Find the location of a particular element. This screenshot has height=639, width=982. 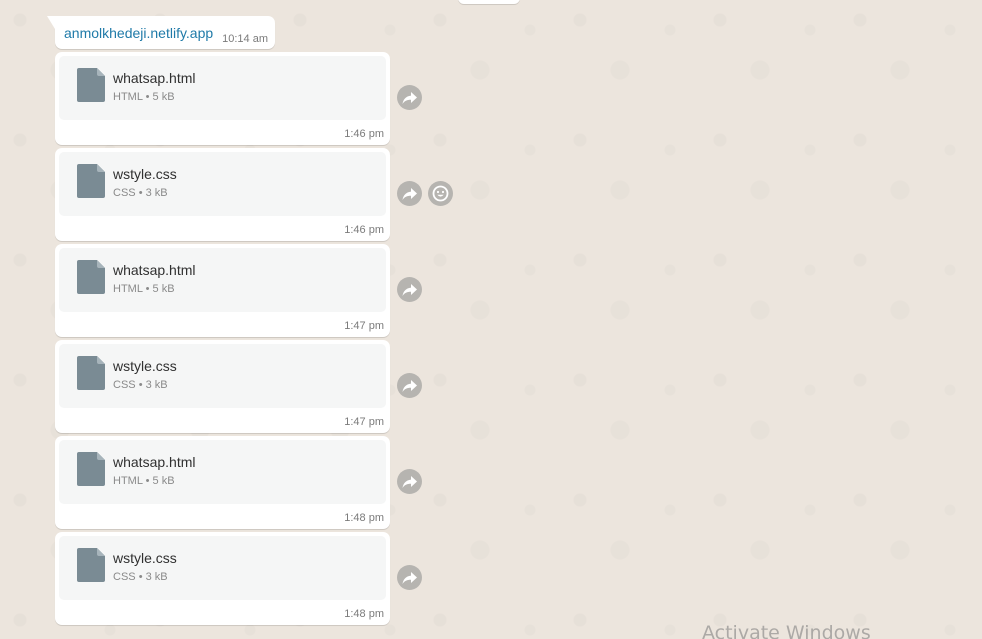

emoji-icon is located at coordinates (440, 193).